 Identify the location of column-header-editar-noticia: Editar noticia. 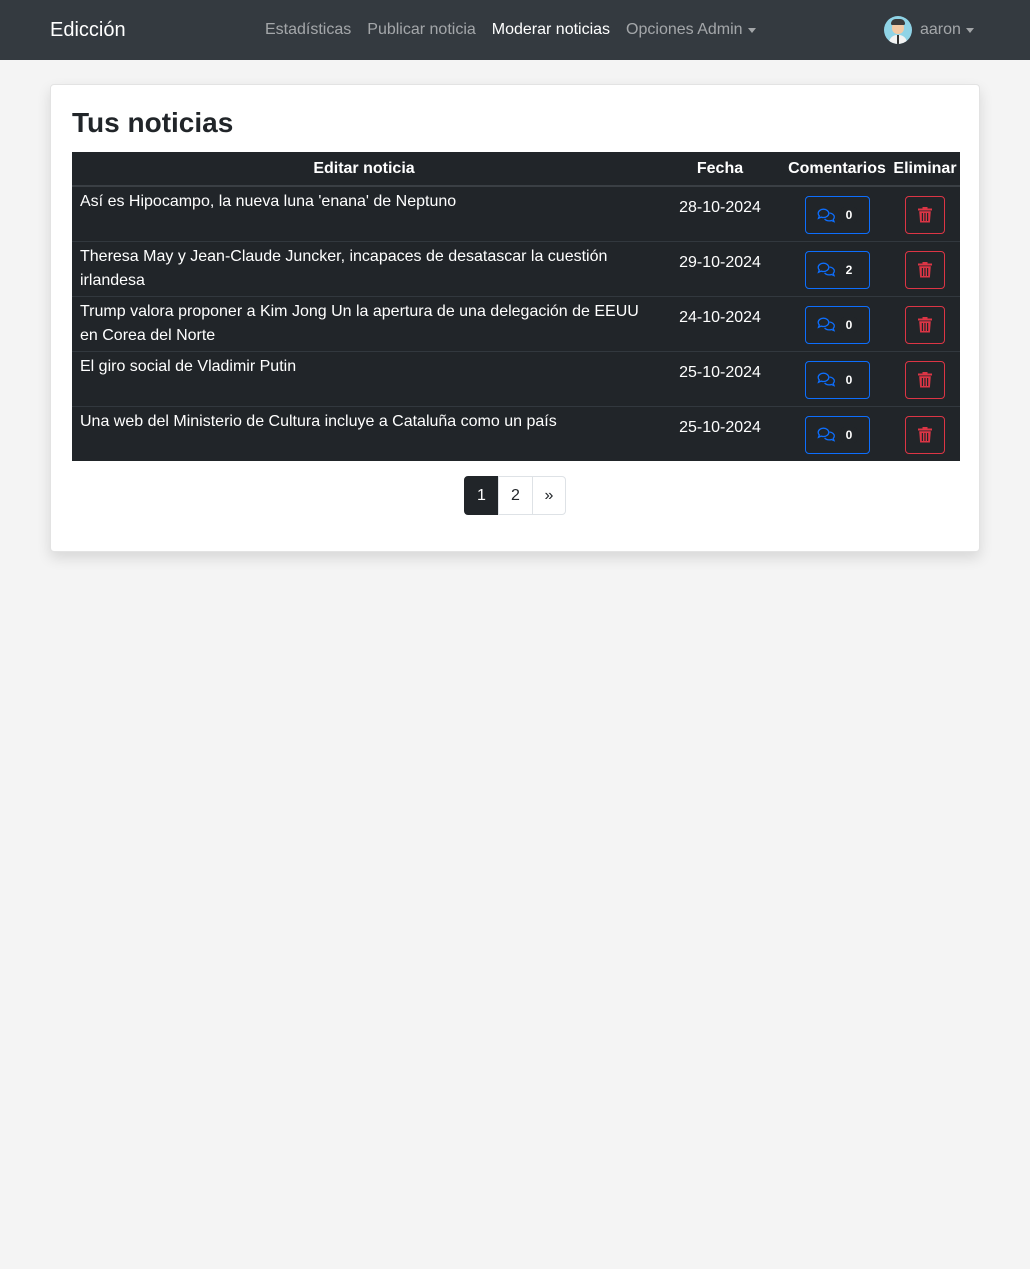
(364, 169).